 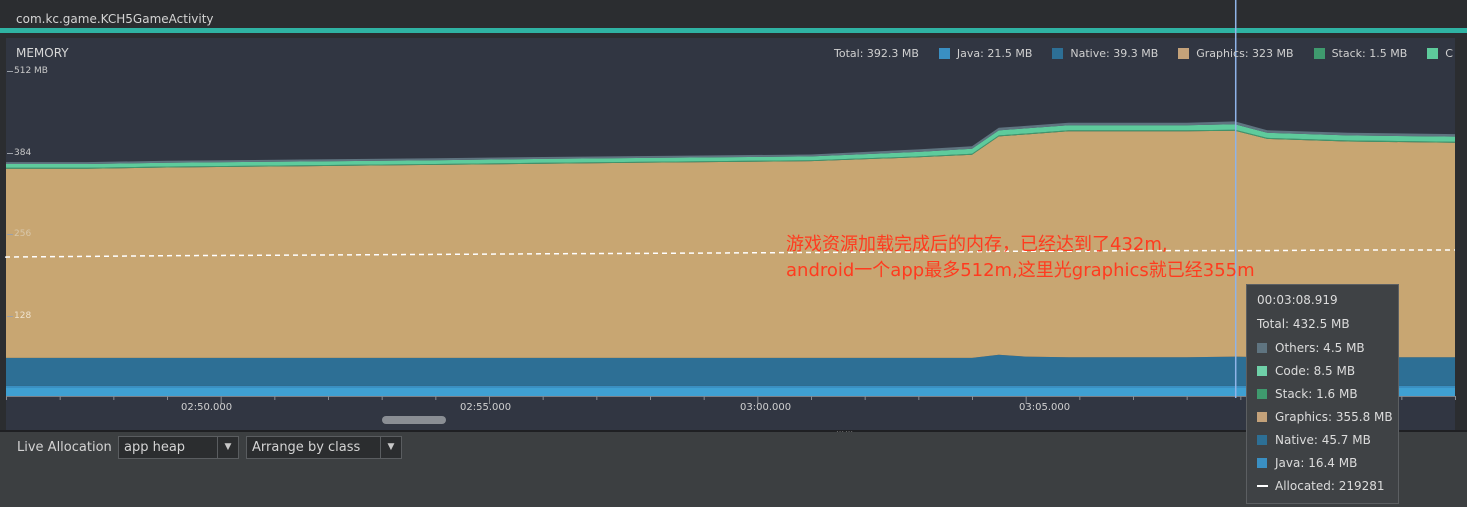 What do you see at coordinates (1262, 486) in the screenshot?
I see `allocated-dash-icon` at bounding box center [1262, 486].